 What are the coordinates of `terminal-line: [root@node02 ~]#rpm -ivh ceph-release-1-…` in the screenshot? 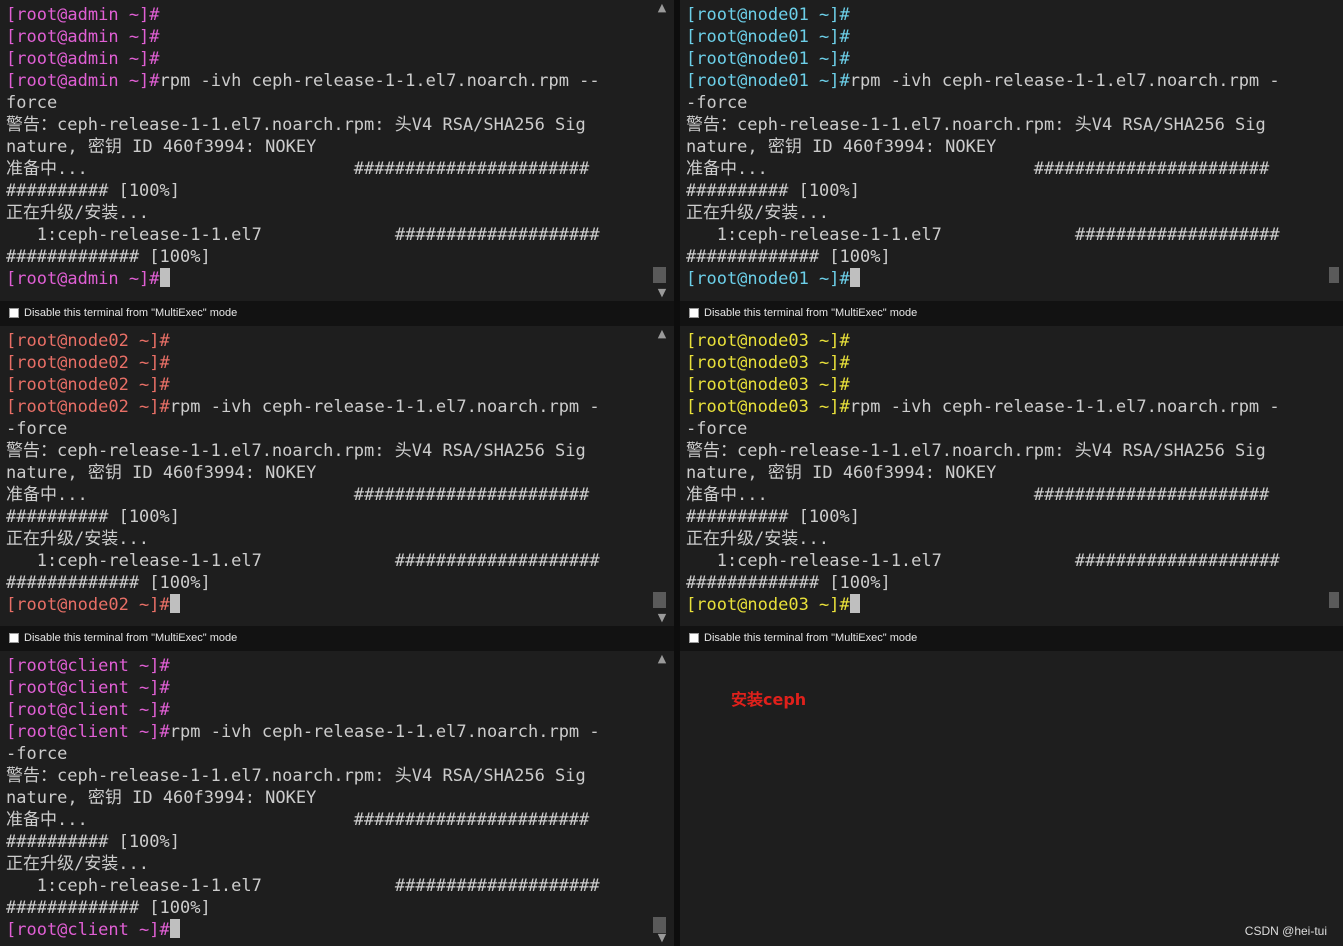 It's located at (325, 407).